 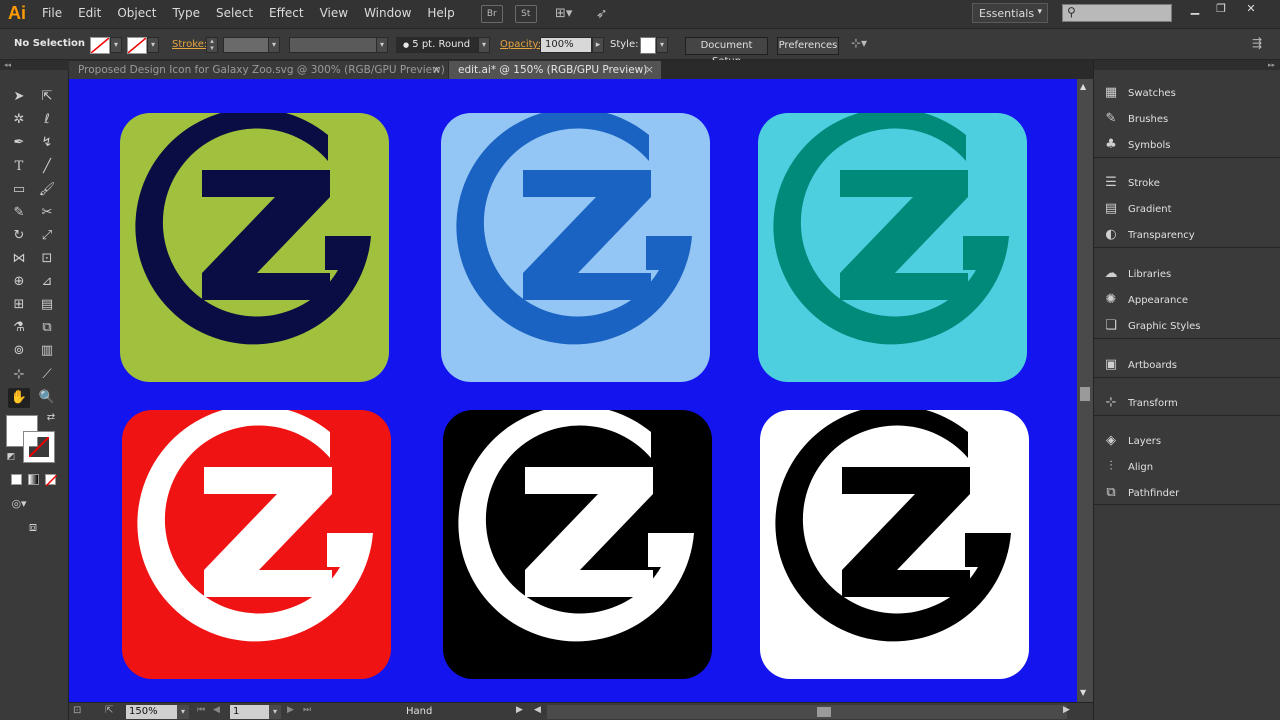 I want to click on close-window-button: ✕, so click(x=1251, y=10).